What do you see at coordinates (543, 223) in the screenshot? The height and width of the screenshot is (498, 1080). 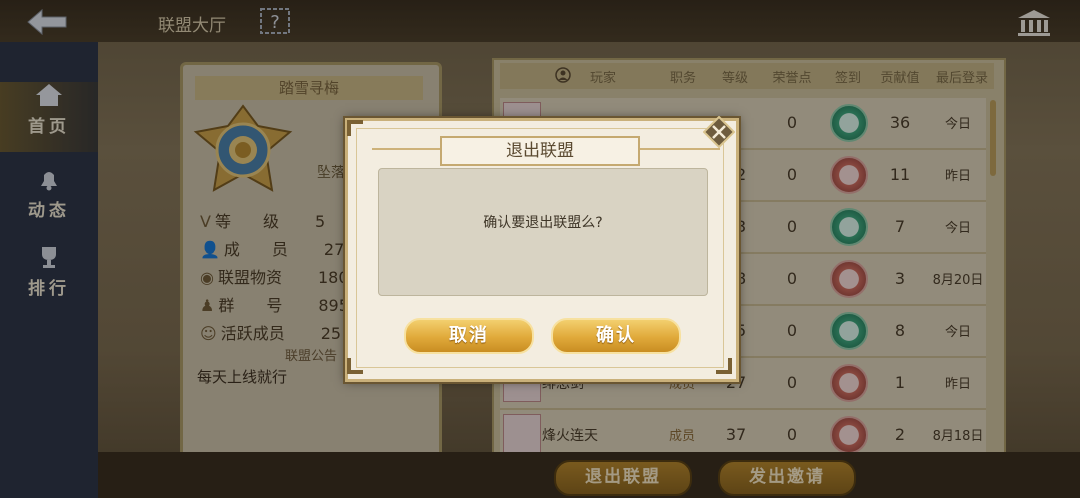 I see `dialog-message: 确认要退出联盟么?` at bounding box center [543, 223].